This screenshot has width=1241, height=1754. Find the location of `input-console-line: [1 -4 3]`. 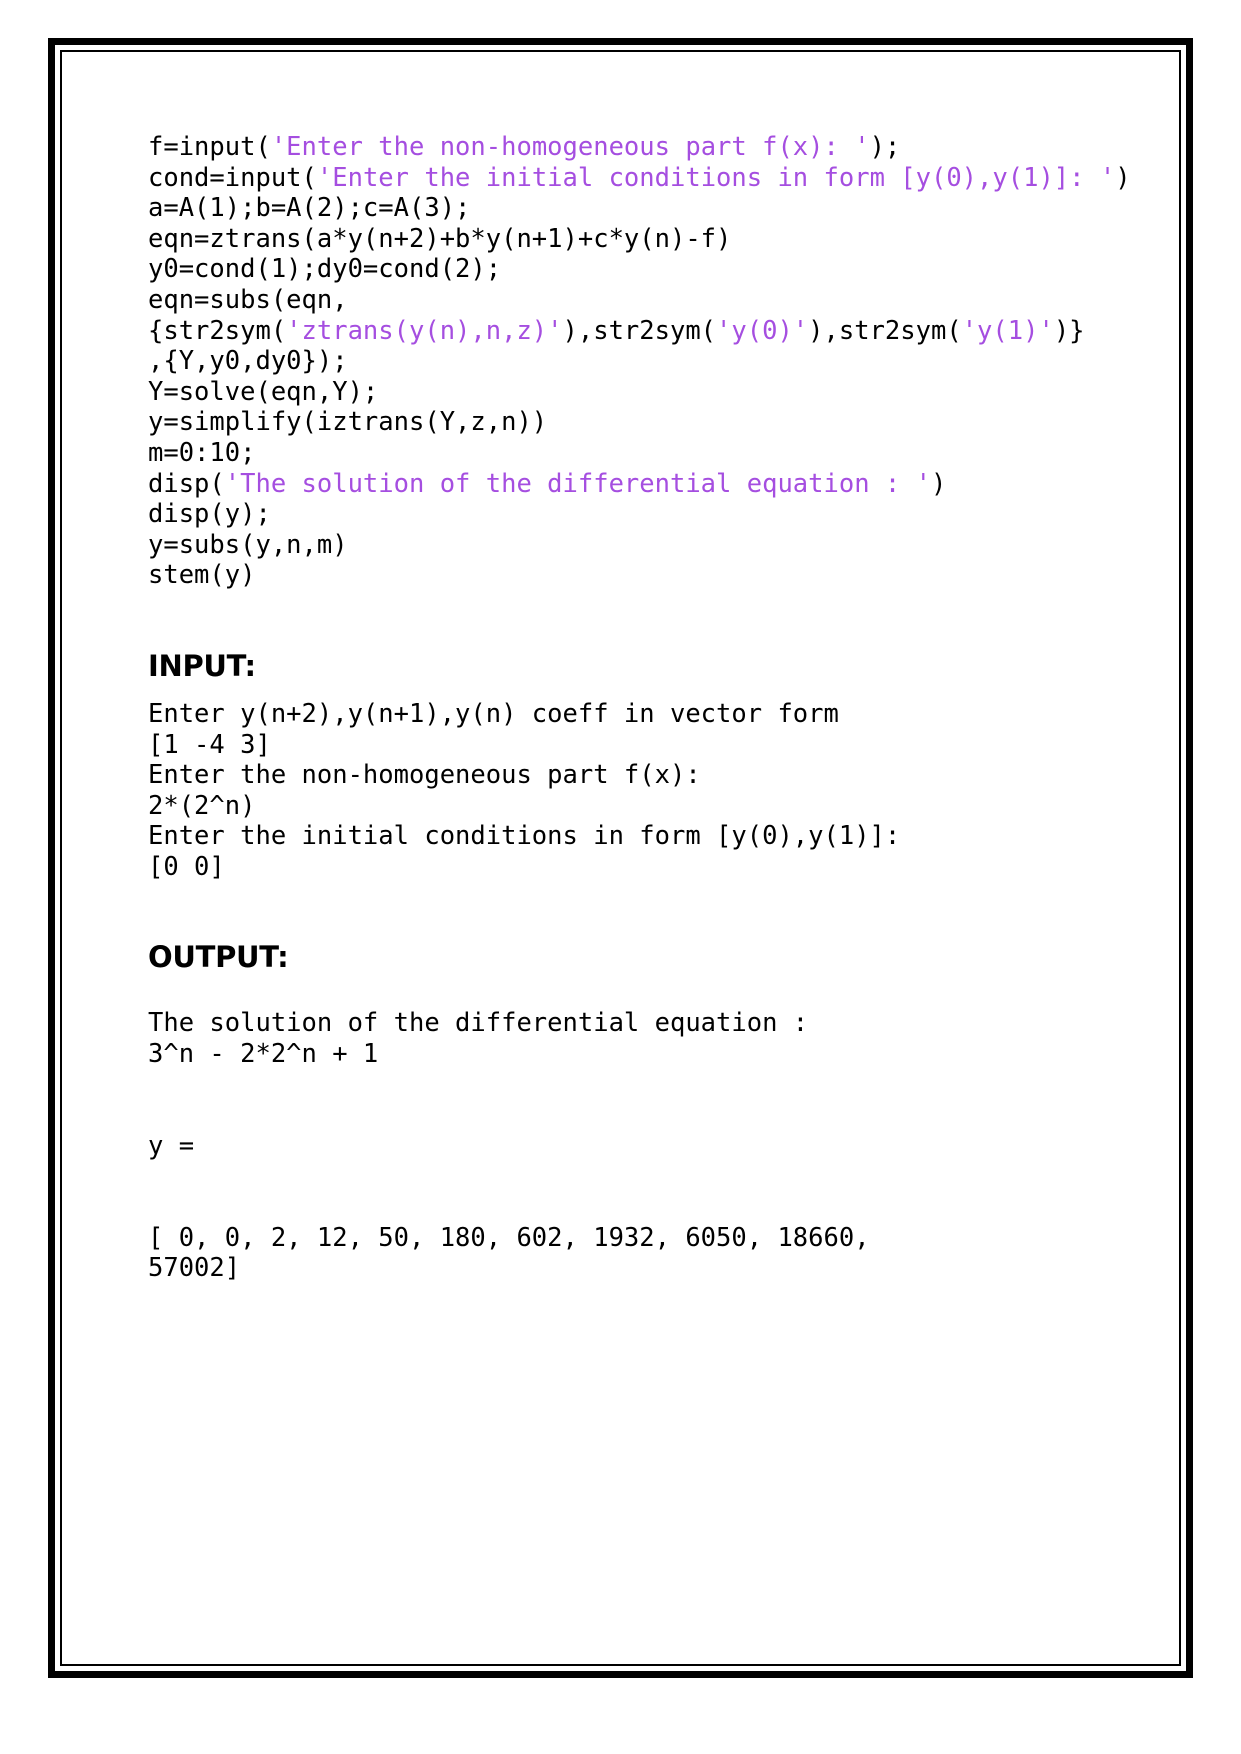

input-console-line: [1 -4 3] is located at coordinates (209, 744).